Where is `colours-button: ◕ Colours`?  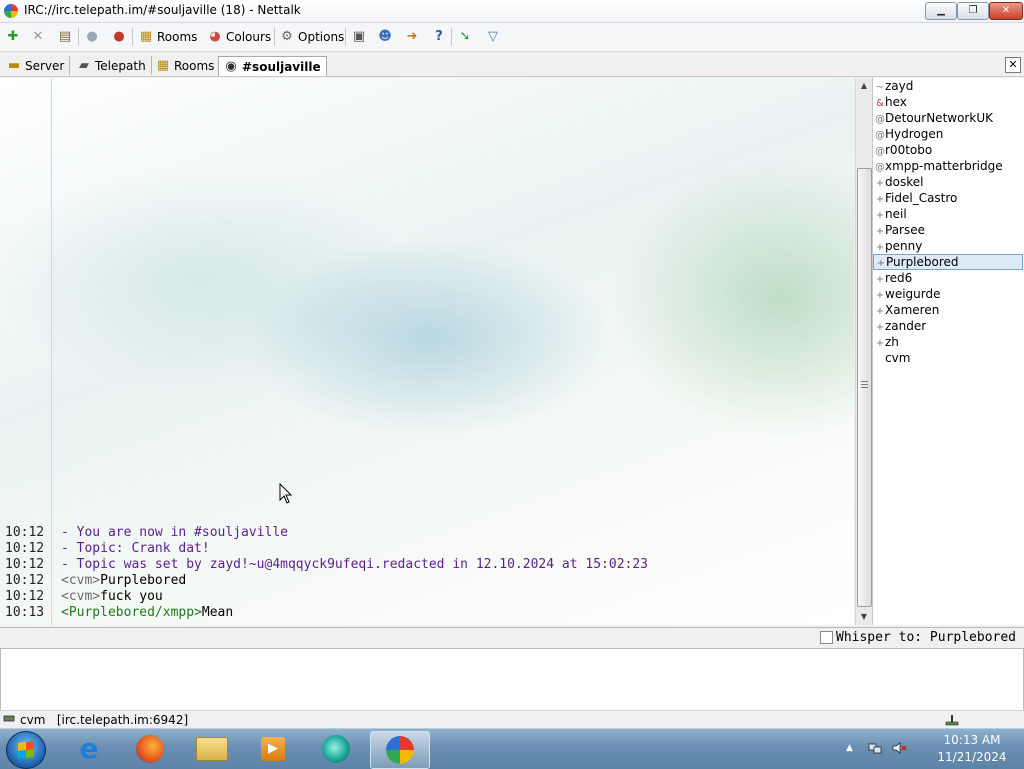
colours-button: ◕ Colours is located at coordinates (239, 37).